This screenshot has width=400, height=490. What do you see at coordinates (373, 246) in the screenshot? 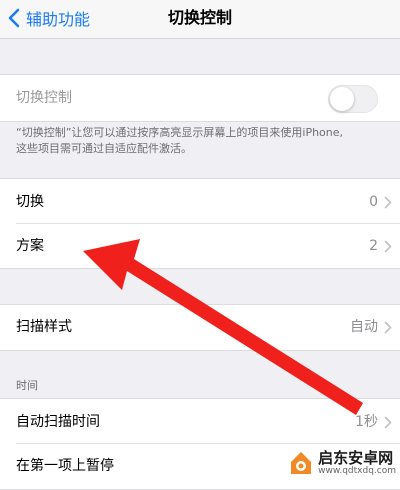
I see `recipes-value: 2` at bounding box center [373, 246].